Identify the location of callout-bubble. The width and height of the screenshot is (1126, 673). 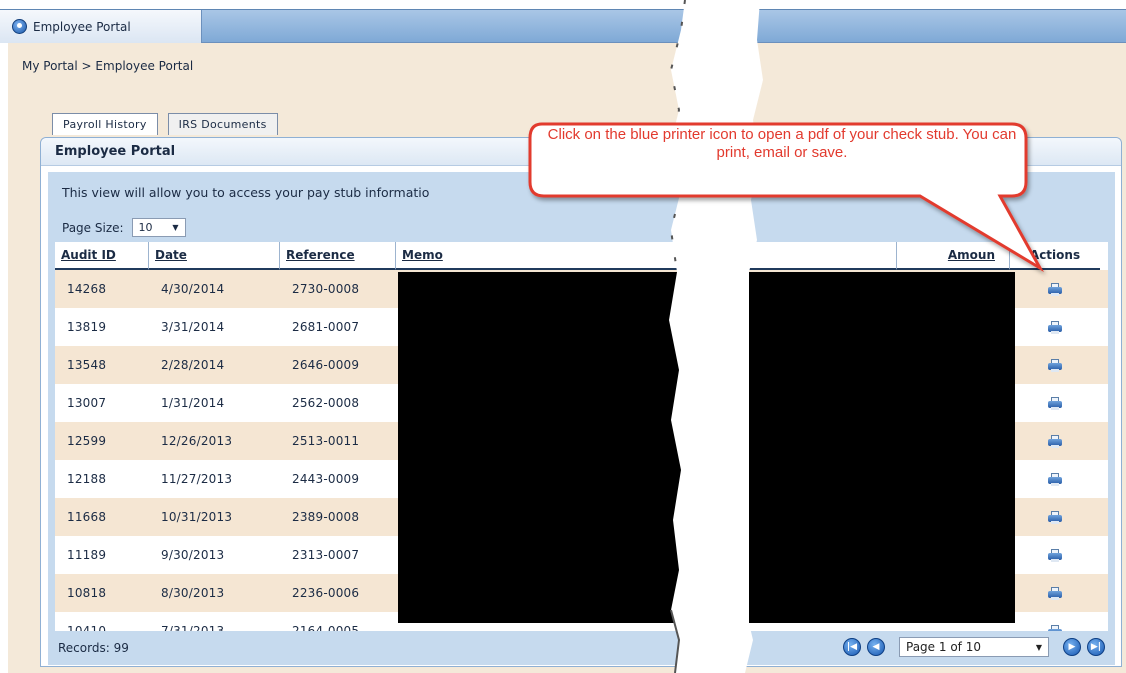
(786, 197).